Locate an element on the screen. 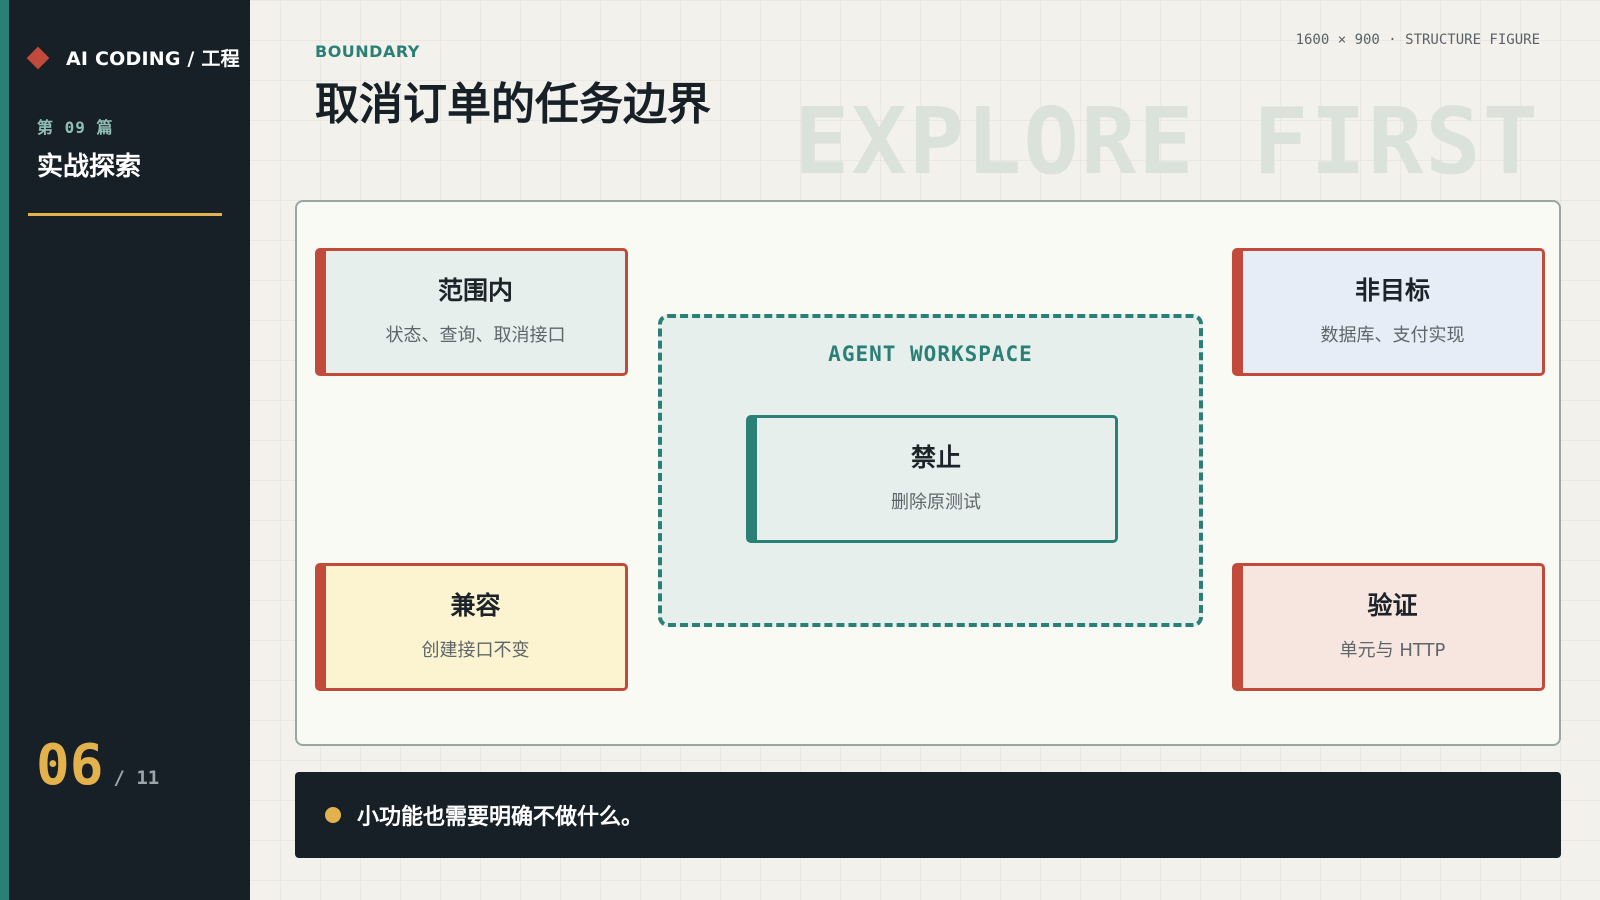 The height and width of the screenshot is (900, 1600). non-goal-subtitle: 数据库、支付实现 is located at coordinates (1392, 335).